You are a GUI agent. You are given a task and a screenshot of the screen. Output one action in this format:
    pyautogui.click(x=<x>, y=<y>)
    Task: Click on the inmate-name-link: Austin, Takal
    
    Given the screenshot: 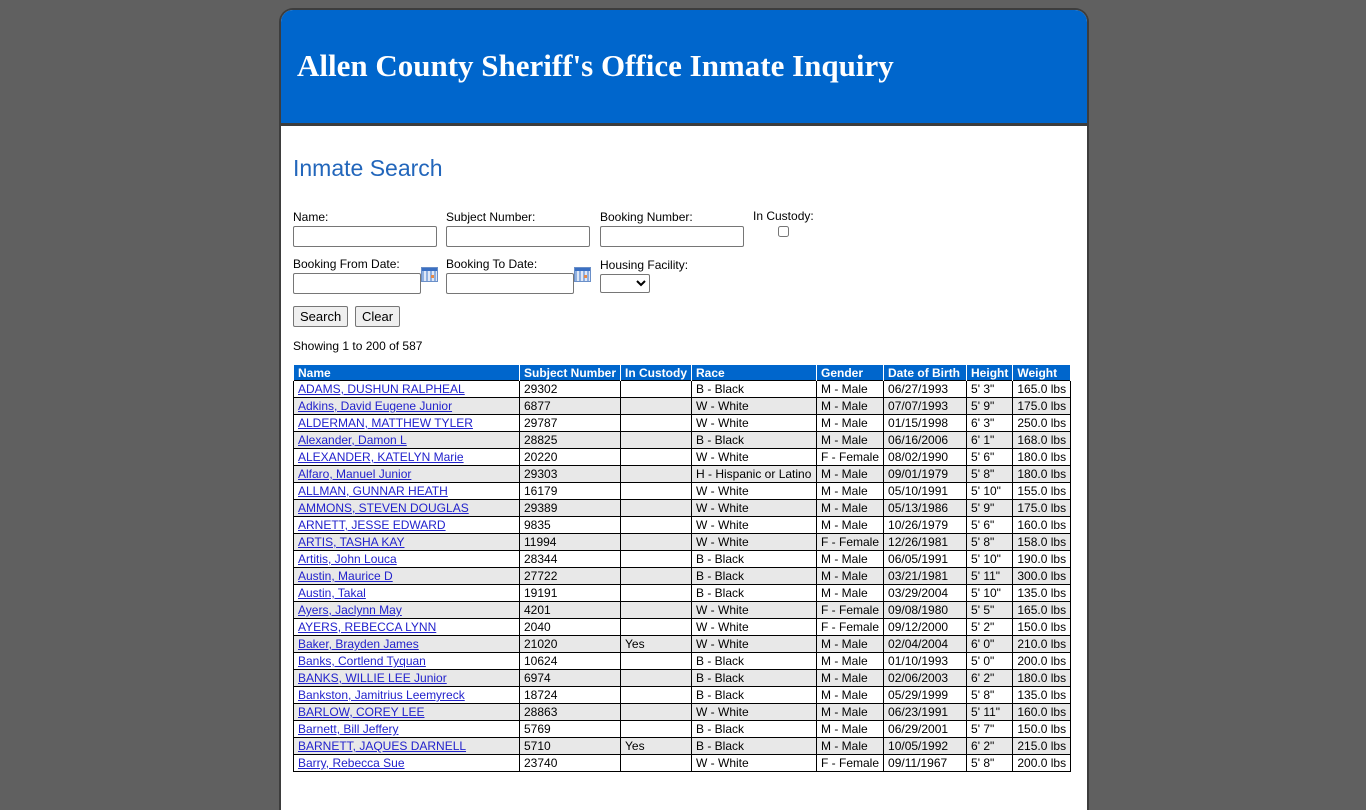 What is the action you would take?
    pyautogui.click(x=332, y=593)
    